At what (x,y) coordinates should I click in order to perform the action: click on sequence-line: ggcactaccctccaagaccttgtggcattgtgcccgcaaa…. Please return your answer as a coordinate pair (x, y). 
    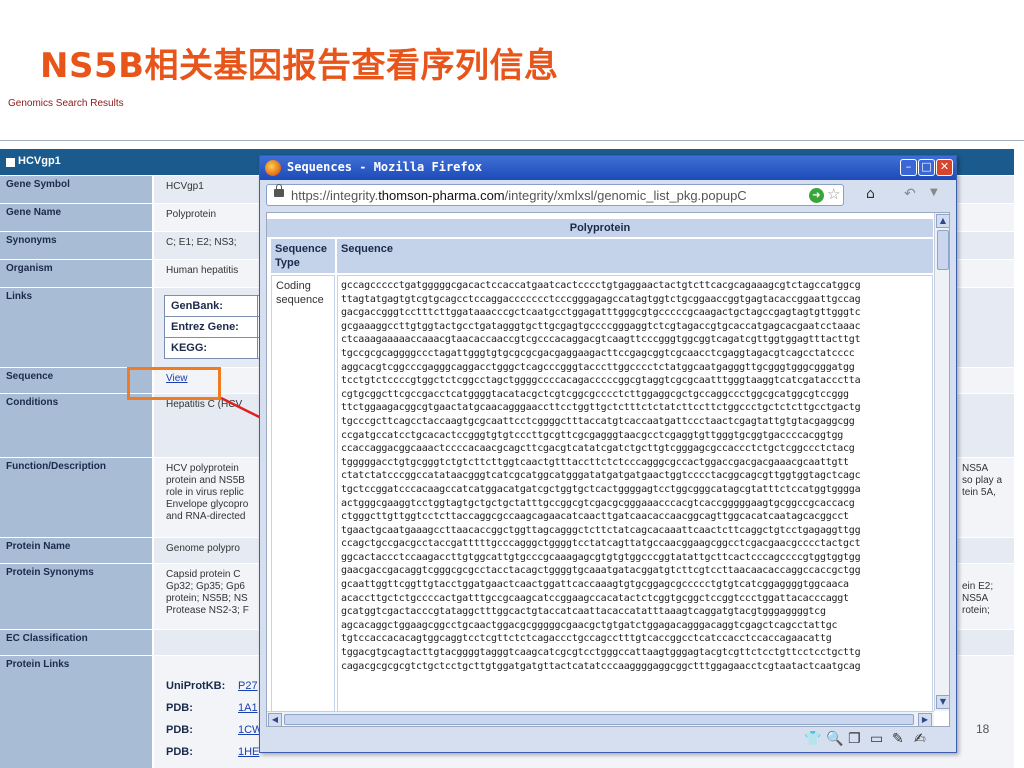
    Looking at the image, I should click on (601, 557).